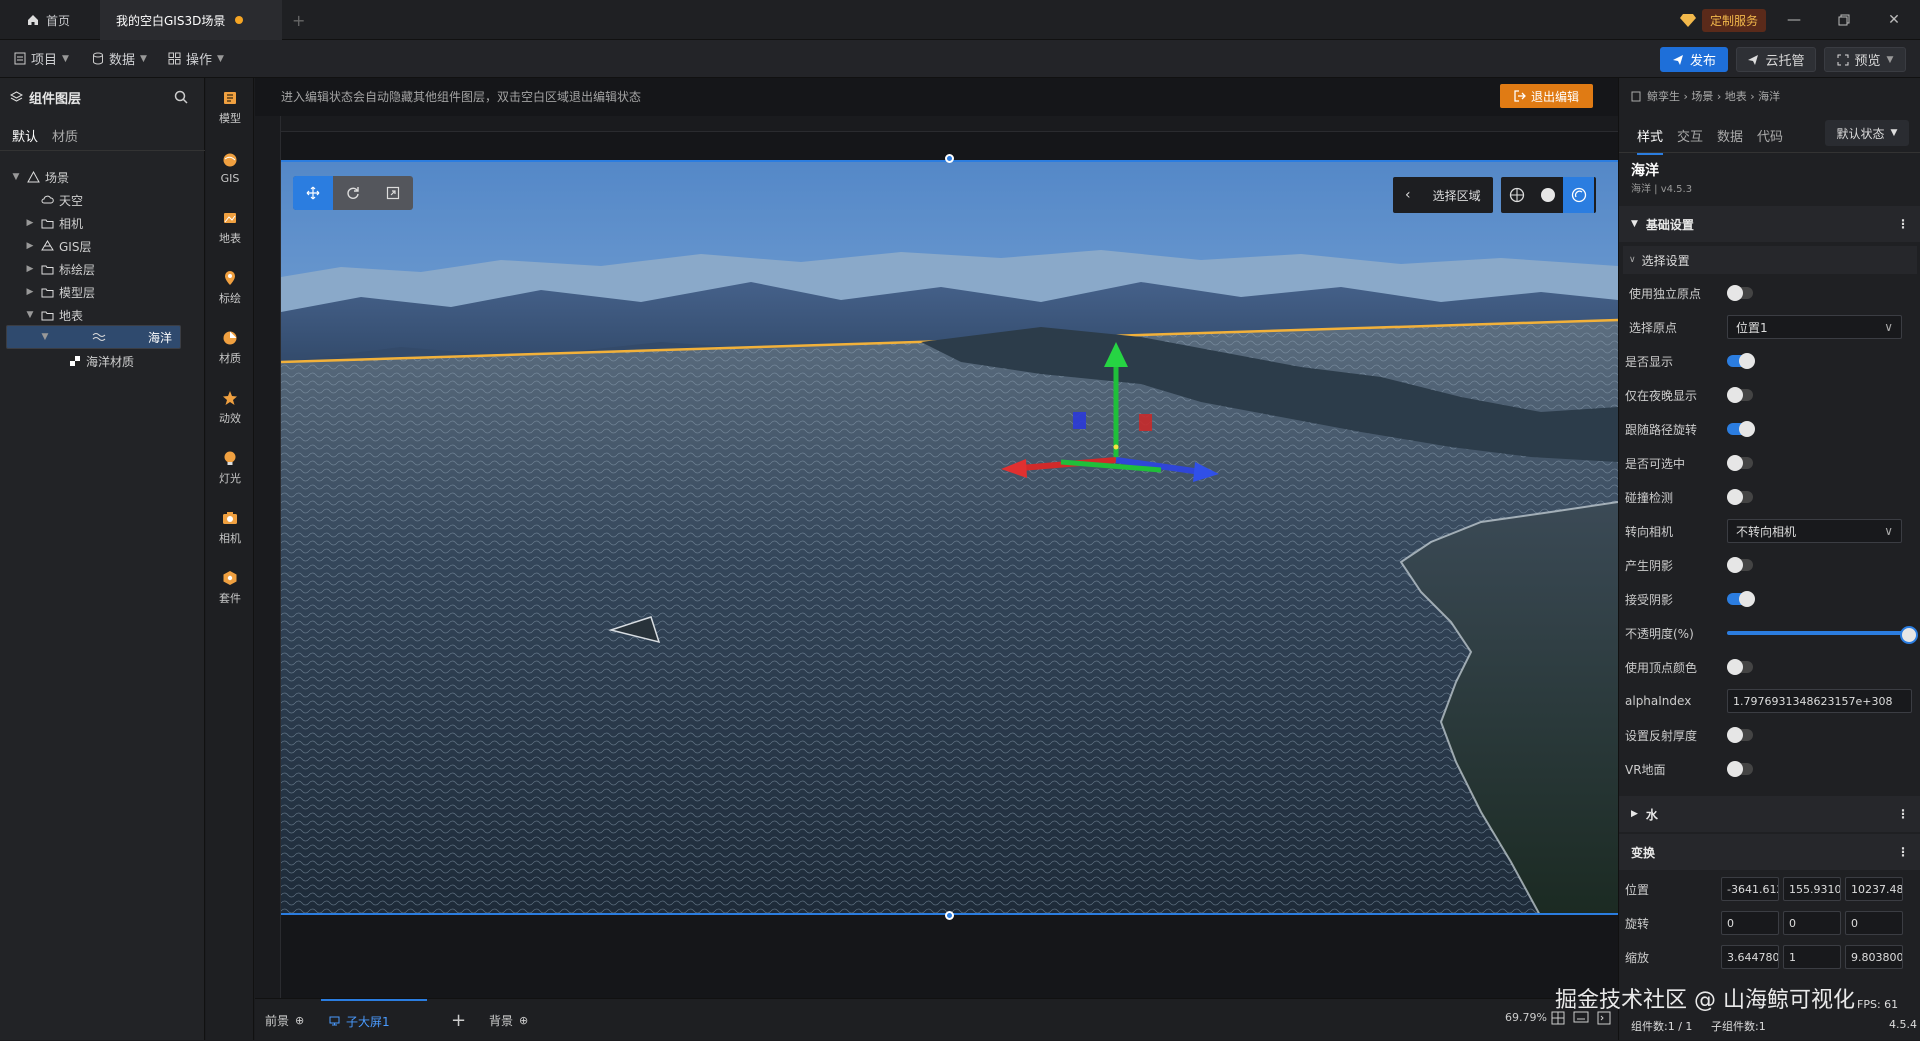  I want to click on document-tab-label: 我的空白GIS3D场景, so click(171, 20).